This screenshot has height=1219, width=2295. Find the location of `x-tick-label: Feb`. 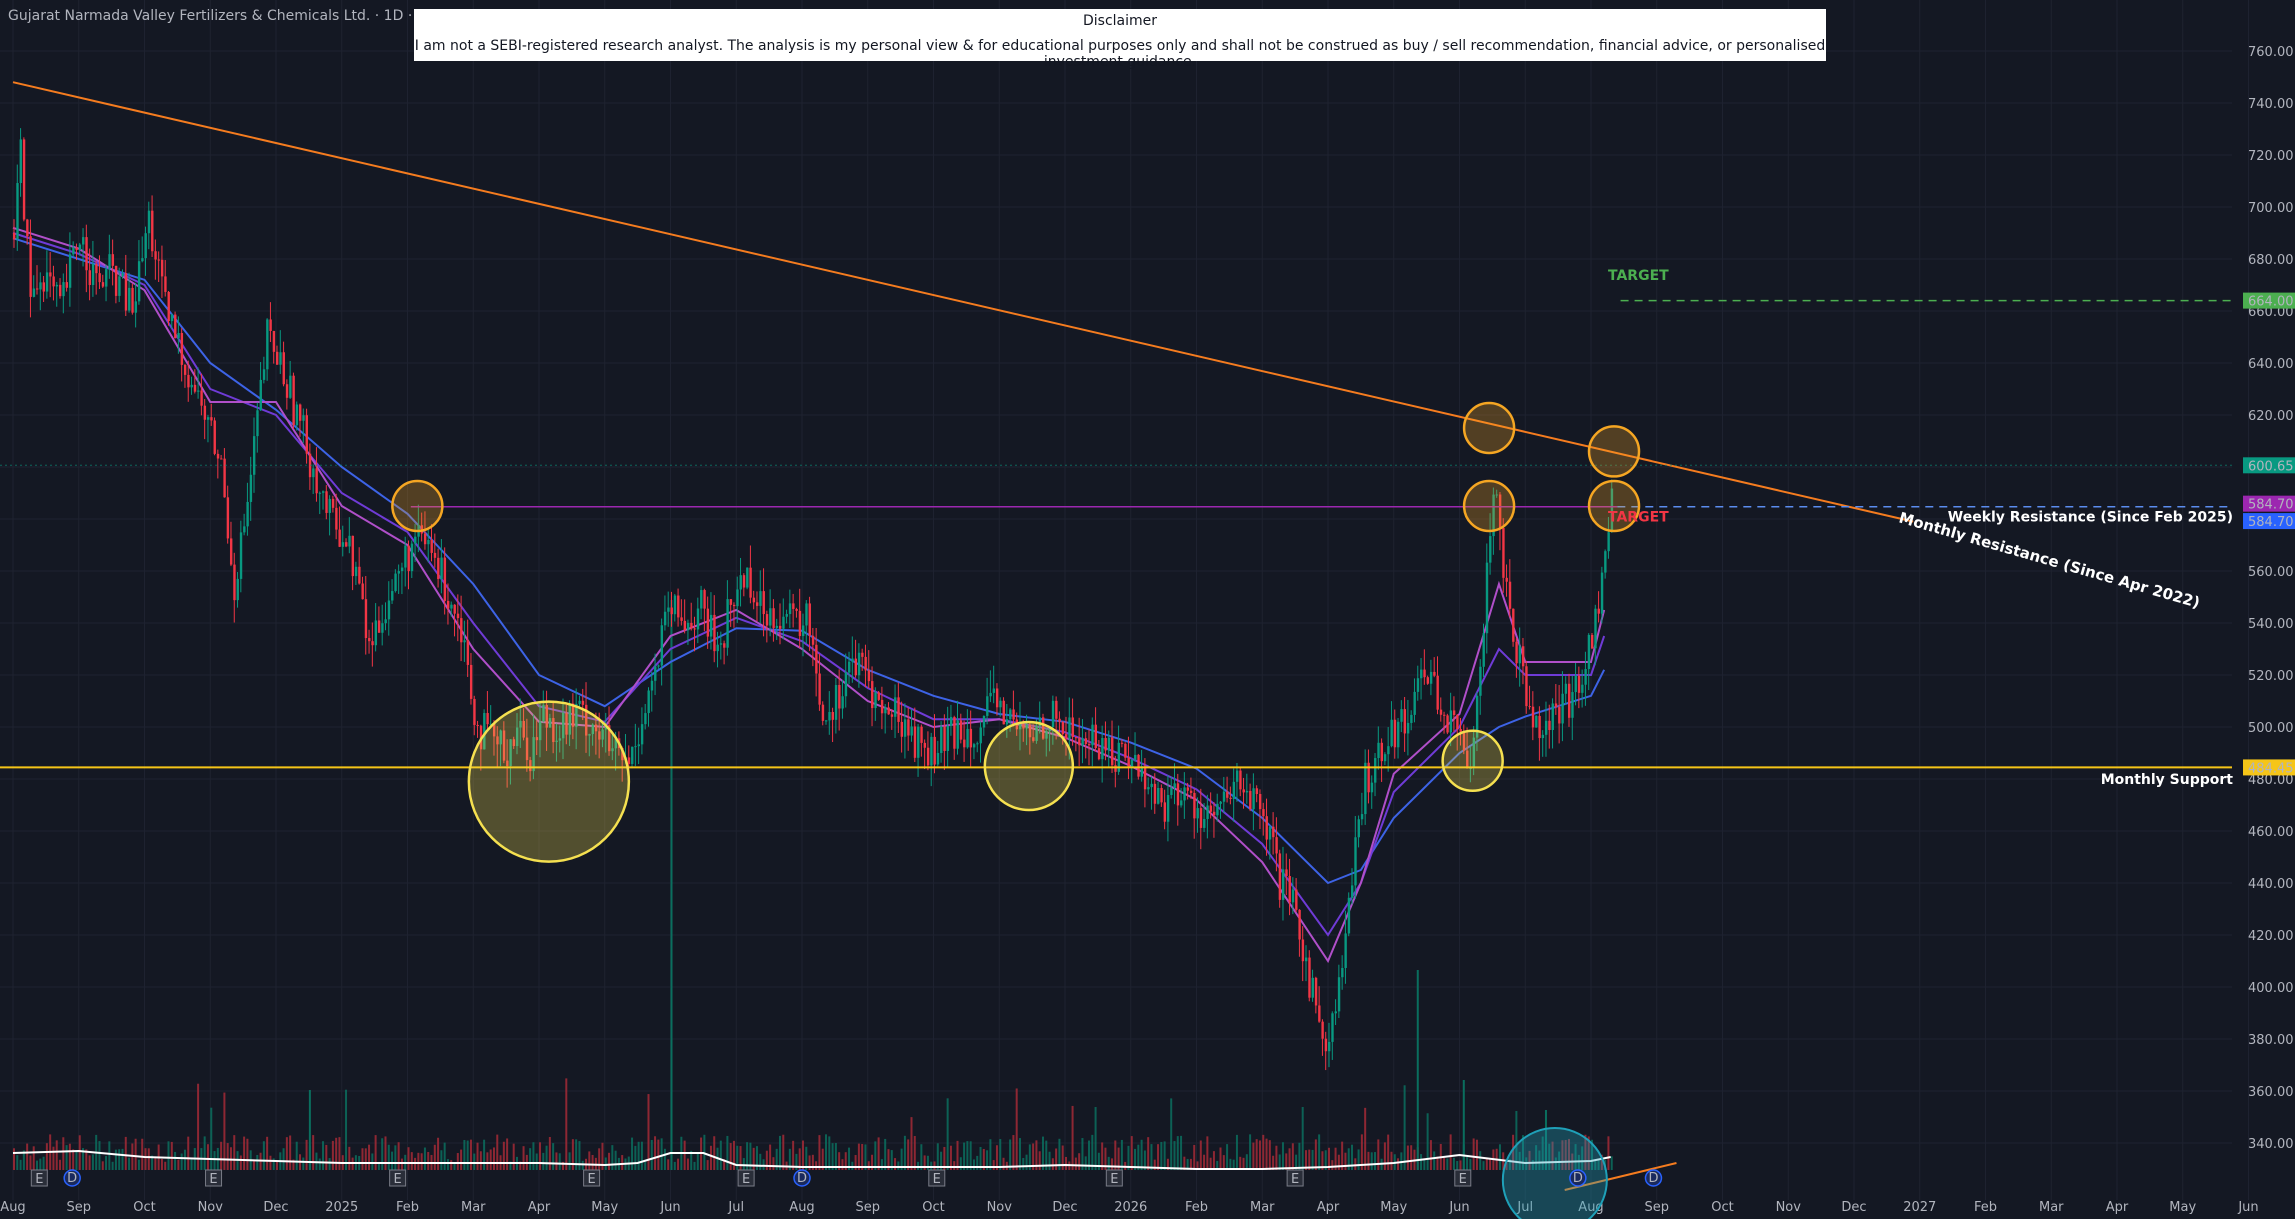

x-tick-label: Feb is located at coordinates (407, 1207).